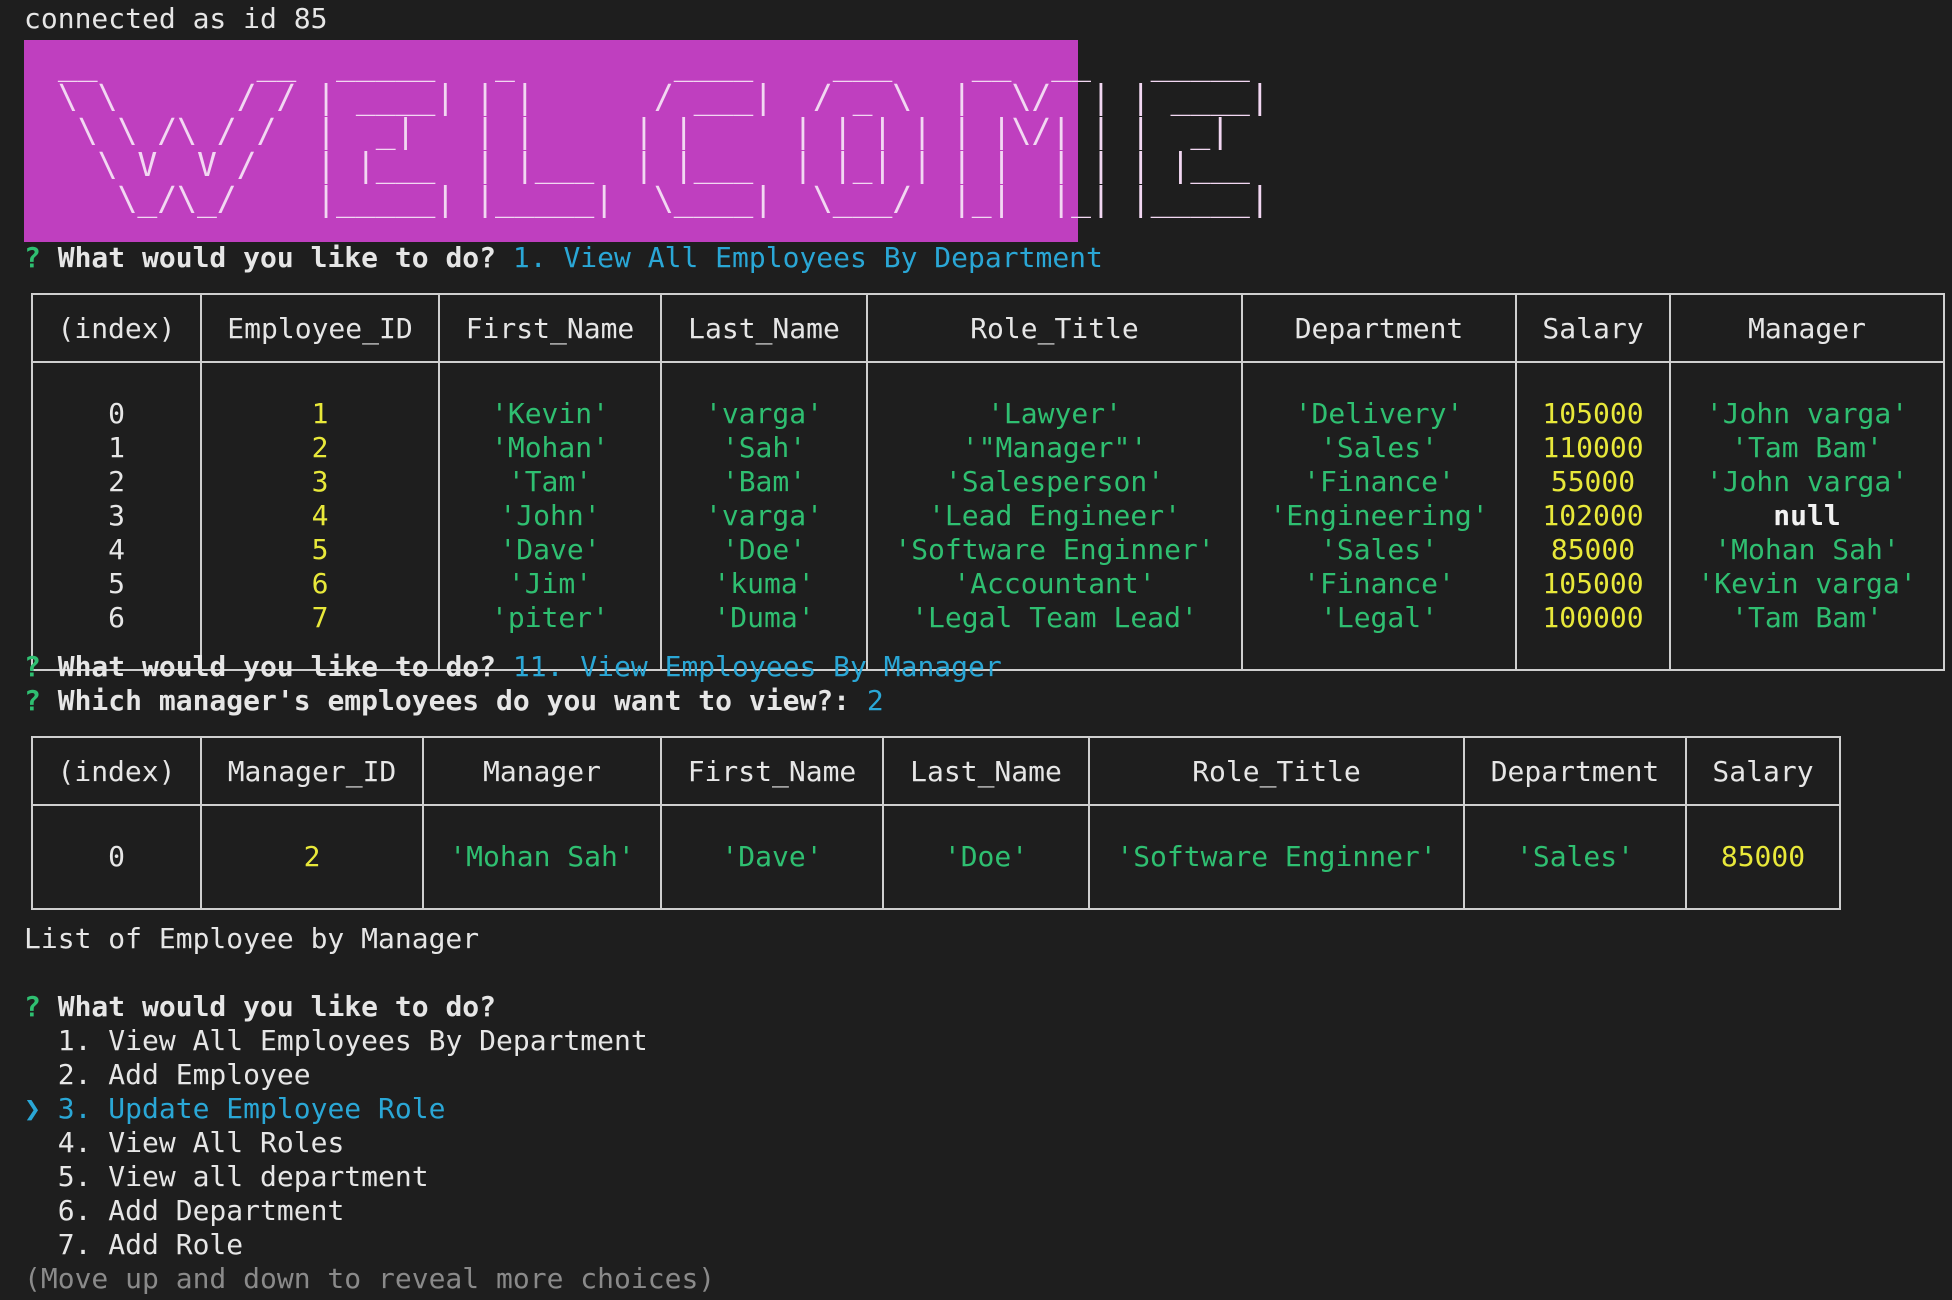  Describe the element at coordinates (352, 1040) in the screenshot. I see `menu-item-label: 1. View All Employees By Department` at that location.